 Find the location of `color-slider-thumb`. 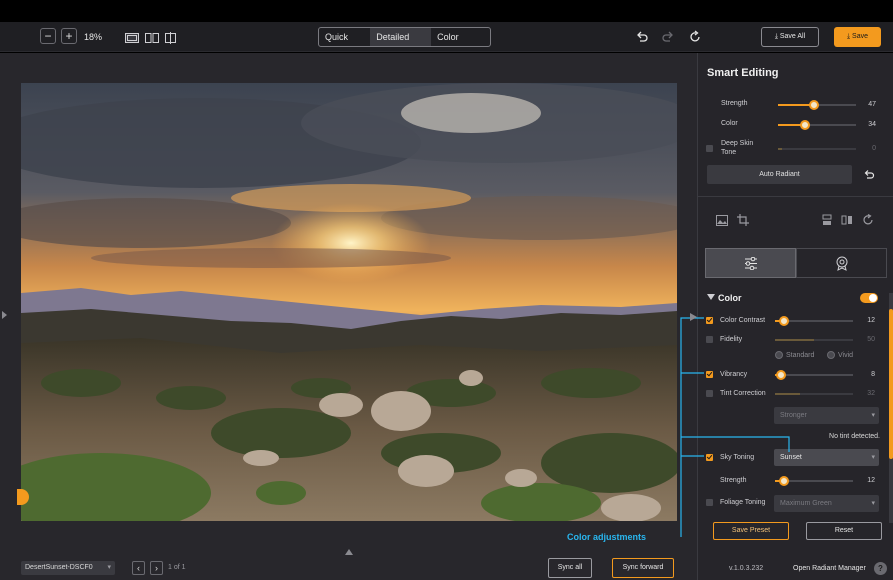

color-slider-thumb is located at coordinates (805, 125).